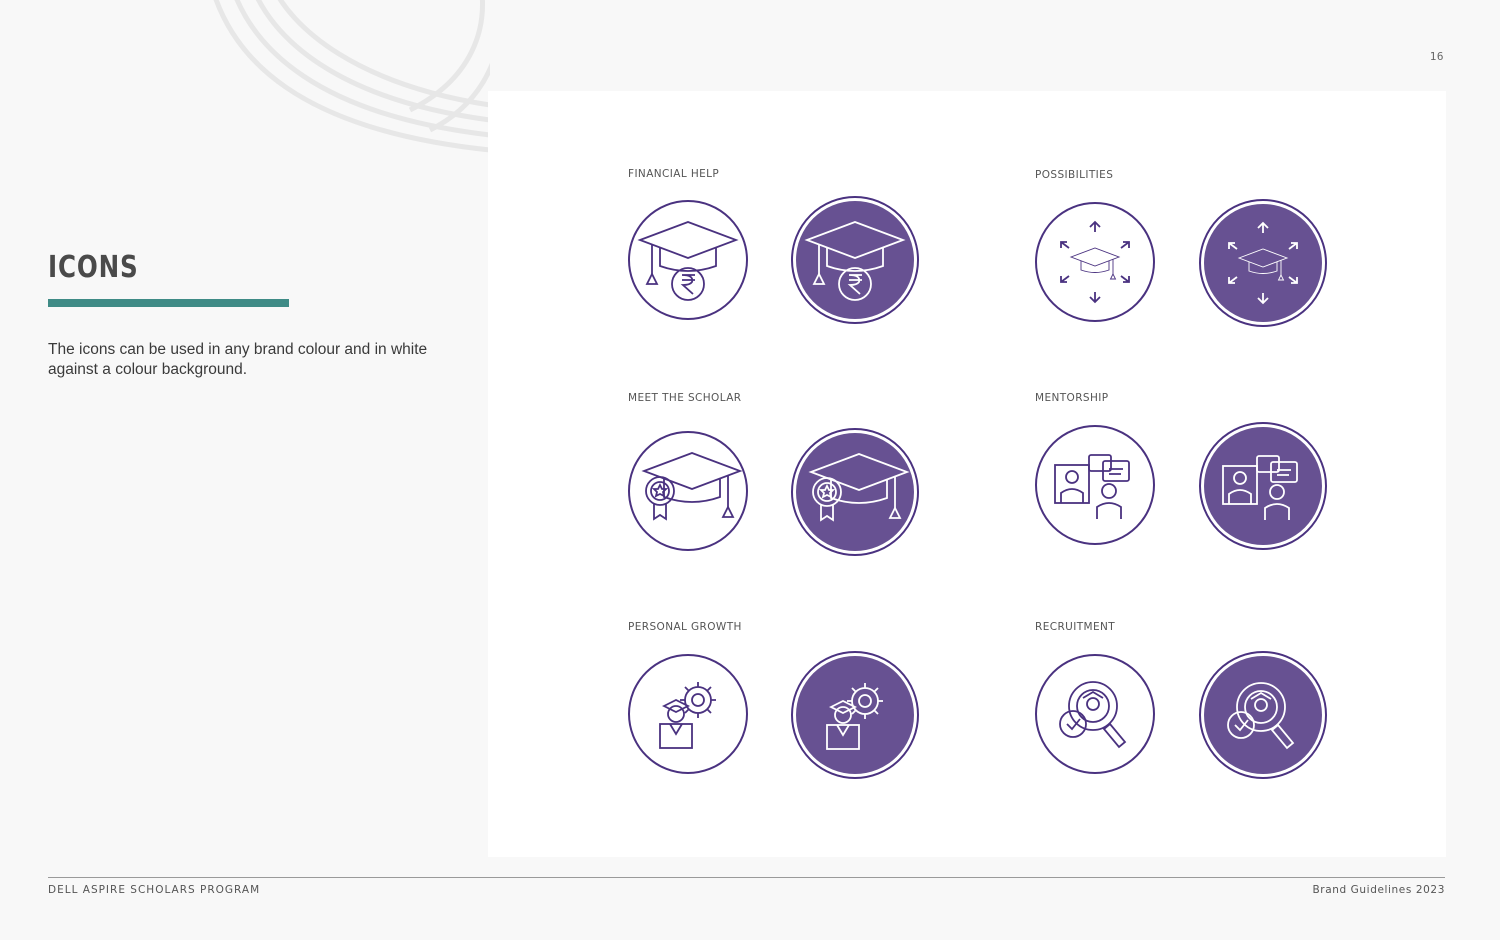  I want to click on mentorship-chat-icon, so click(1095, 485).